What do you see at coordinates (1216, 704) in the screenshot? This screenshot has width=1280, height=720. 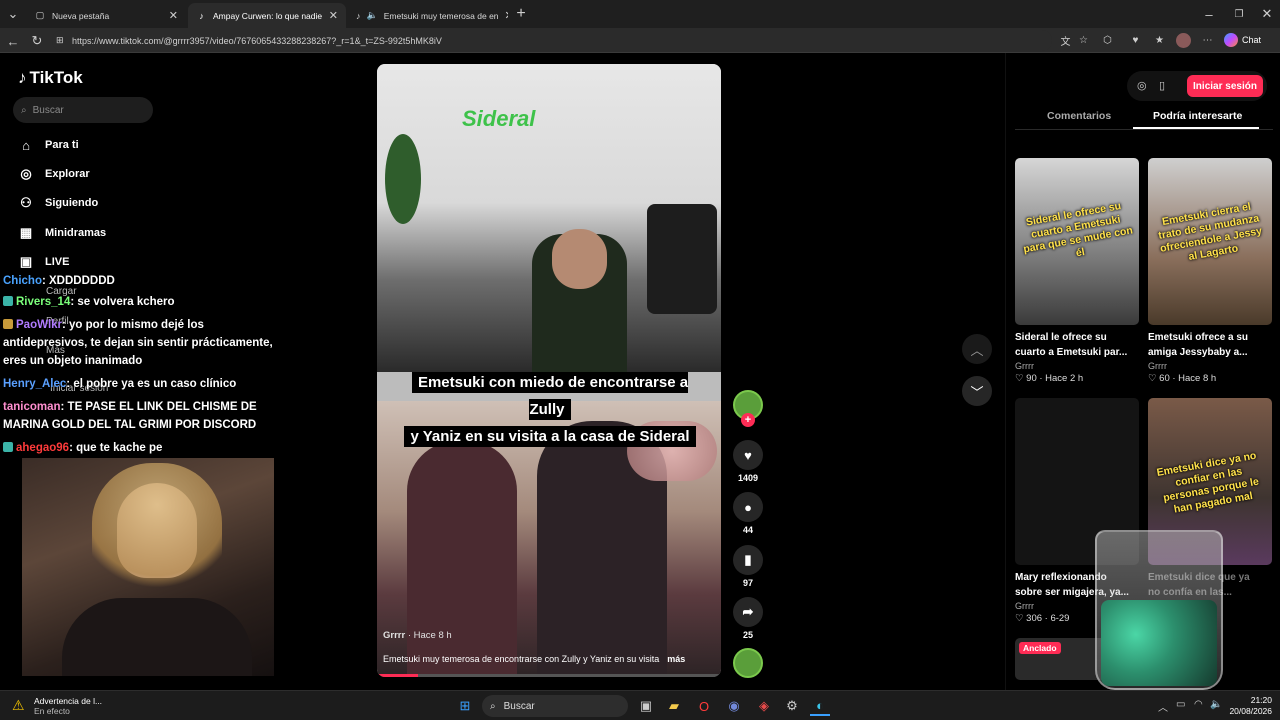 I see `volume-icon: 🔈` at bounding box center [1216, 704].